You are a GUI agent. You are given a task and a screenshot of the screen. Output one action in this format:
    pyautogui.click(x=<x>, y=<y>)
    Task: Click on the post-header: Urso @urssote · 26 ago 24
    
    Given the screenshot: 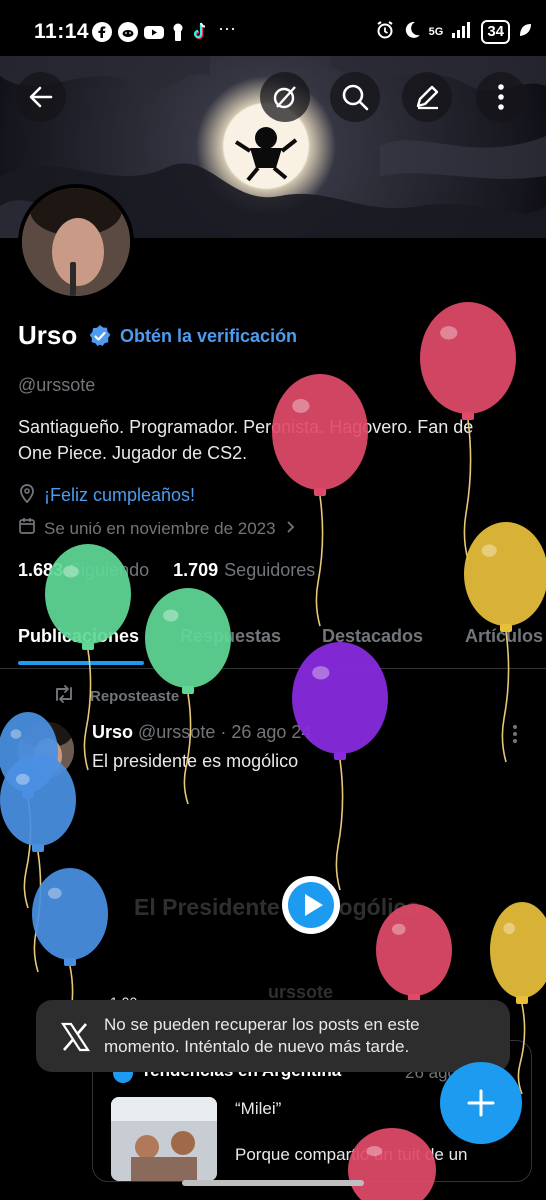 What is the action you would take?
    pyautogui.click(x=201, y=732)
    